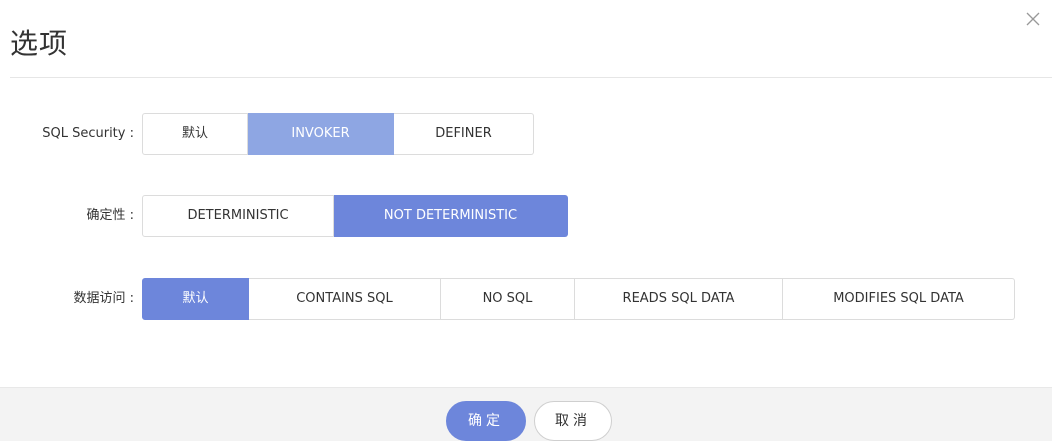  I want to click on data-access-option-no-sql: NO SQL, so click(508, 299).